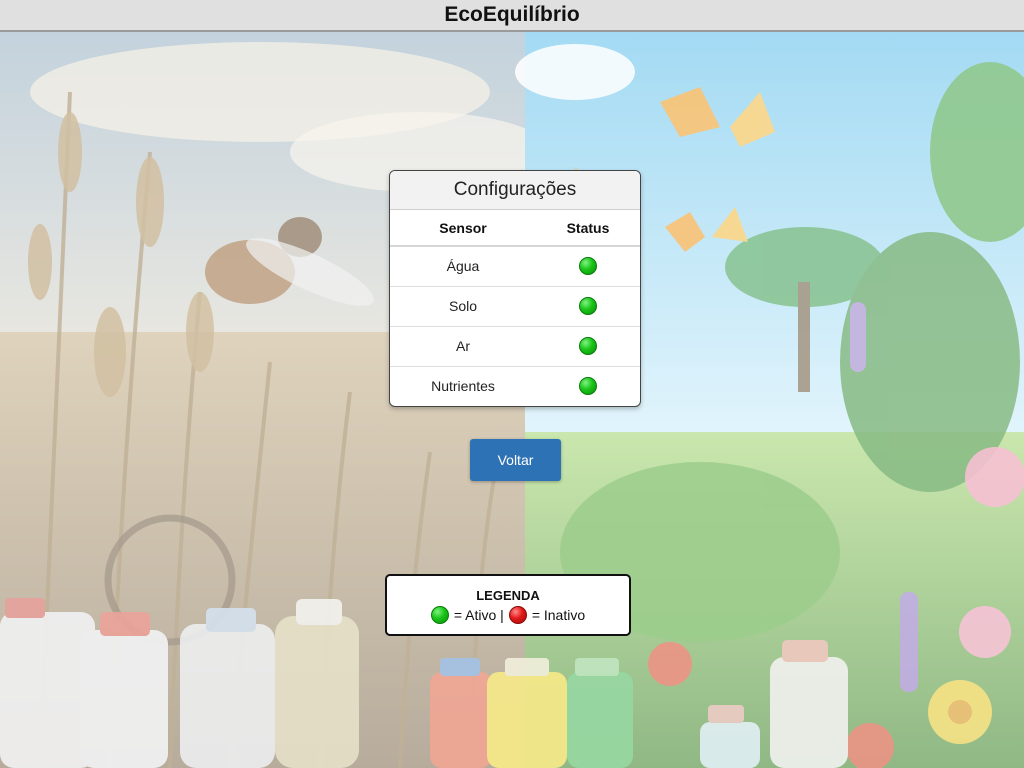 The height and width of the screenshot is (768, 1024). What do you see at coordinates (515, 460) in the screenshot?
I see `back-button: Voltar` at bounding box center [515, 460].